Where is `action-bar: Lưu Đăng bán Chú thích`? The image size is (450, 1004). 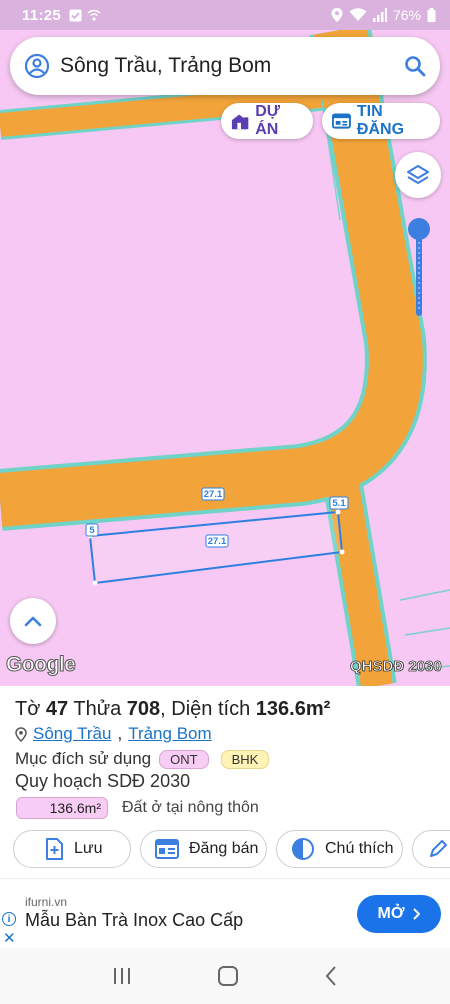
action-bar: Lưu Đăng bán Chú thích is located at coordinates (231, 849).